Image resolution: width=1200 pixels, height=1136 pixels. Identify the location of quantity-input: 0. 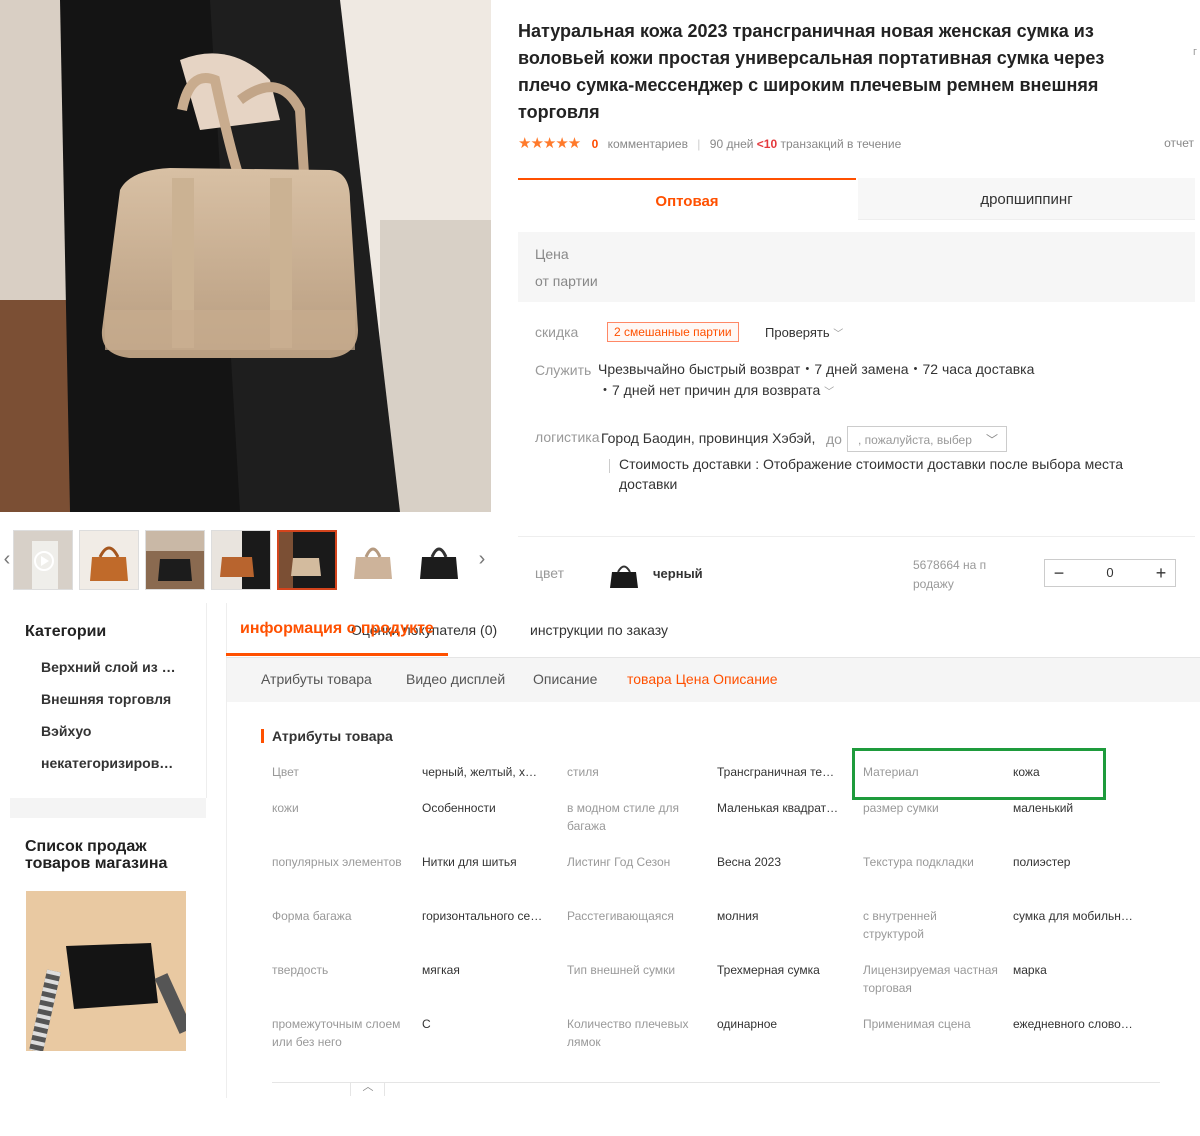
(1110, 573).